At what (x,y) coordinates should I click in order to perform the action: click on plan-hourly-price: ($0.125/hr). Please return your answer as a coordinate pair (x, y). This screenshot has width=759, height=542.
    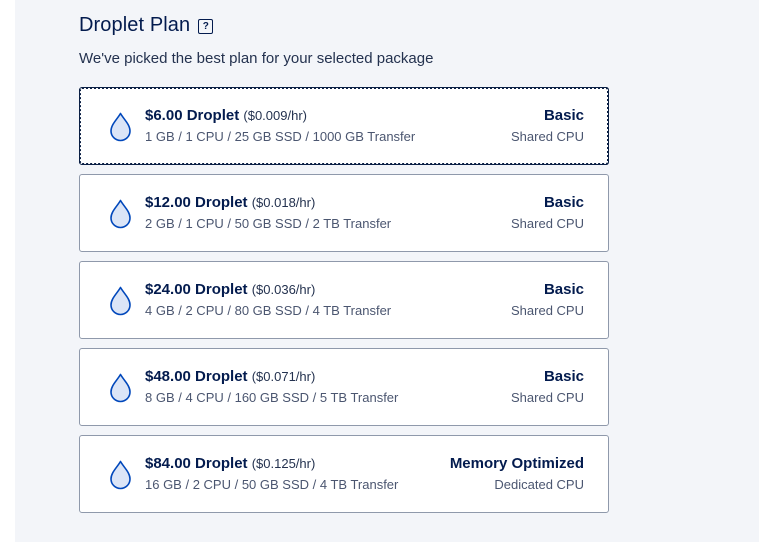
    Looking at the image, I should click on (283, 463).